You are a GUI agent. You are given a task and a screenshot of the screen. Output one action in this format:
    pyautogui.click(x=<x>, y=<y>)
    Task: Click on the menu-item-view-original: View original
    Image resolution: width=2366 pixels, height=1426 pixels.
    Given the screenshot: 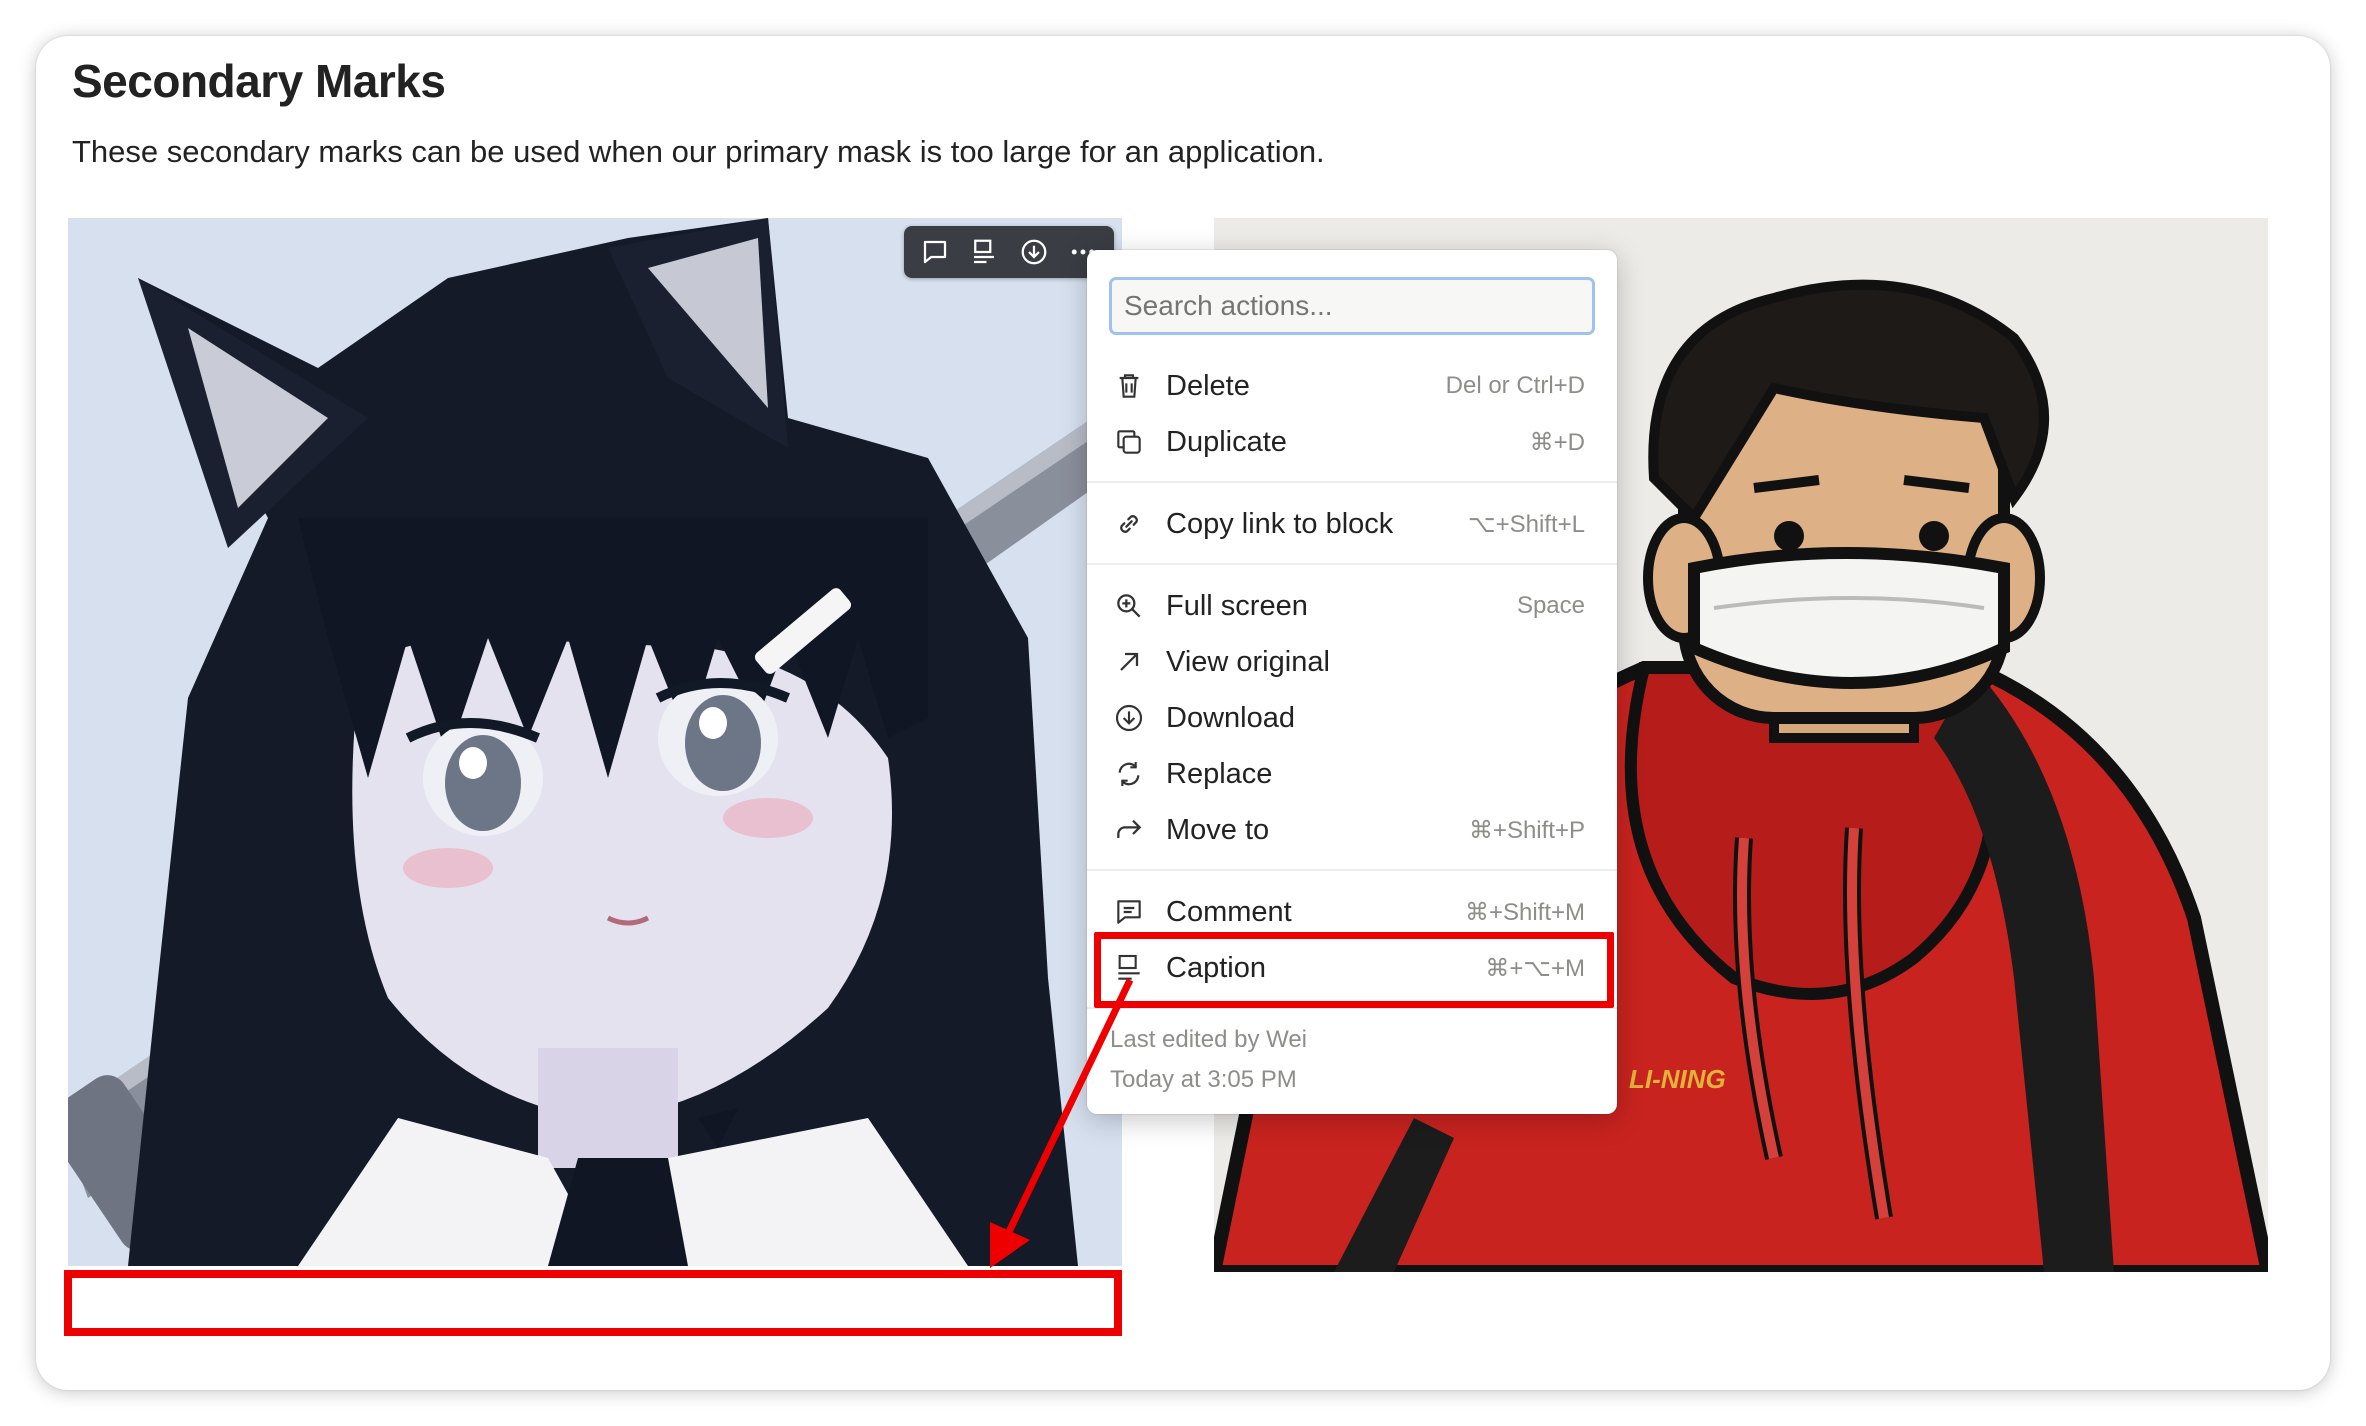 What is the action you would take?
    pyautogui.click(x=1352, y=662)
    